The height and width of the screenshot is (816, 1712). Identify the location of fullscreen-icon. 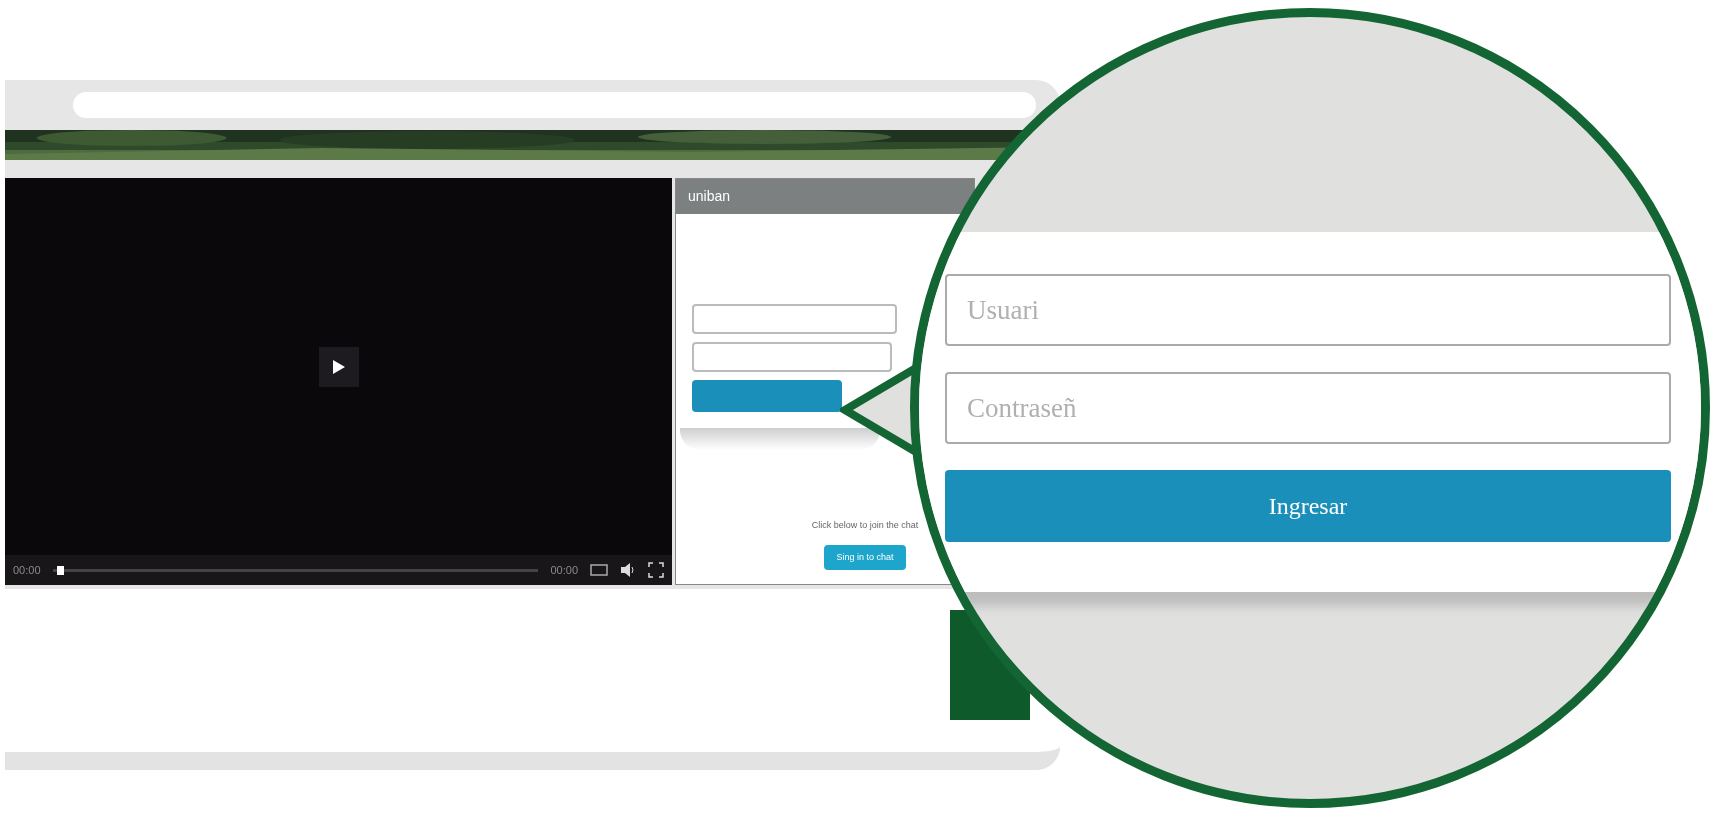
(656, 570).